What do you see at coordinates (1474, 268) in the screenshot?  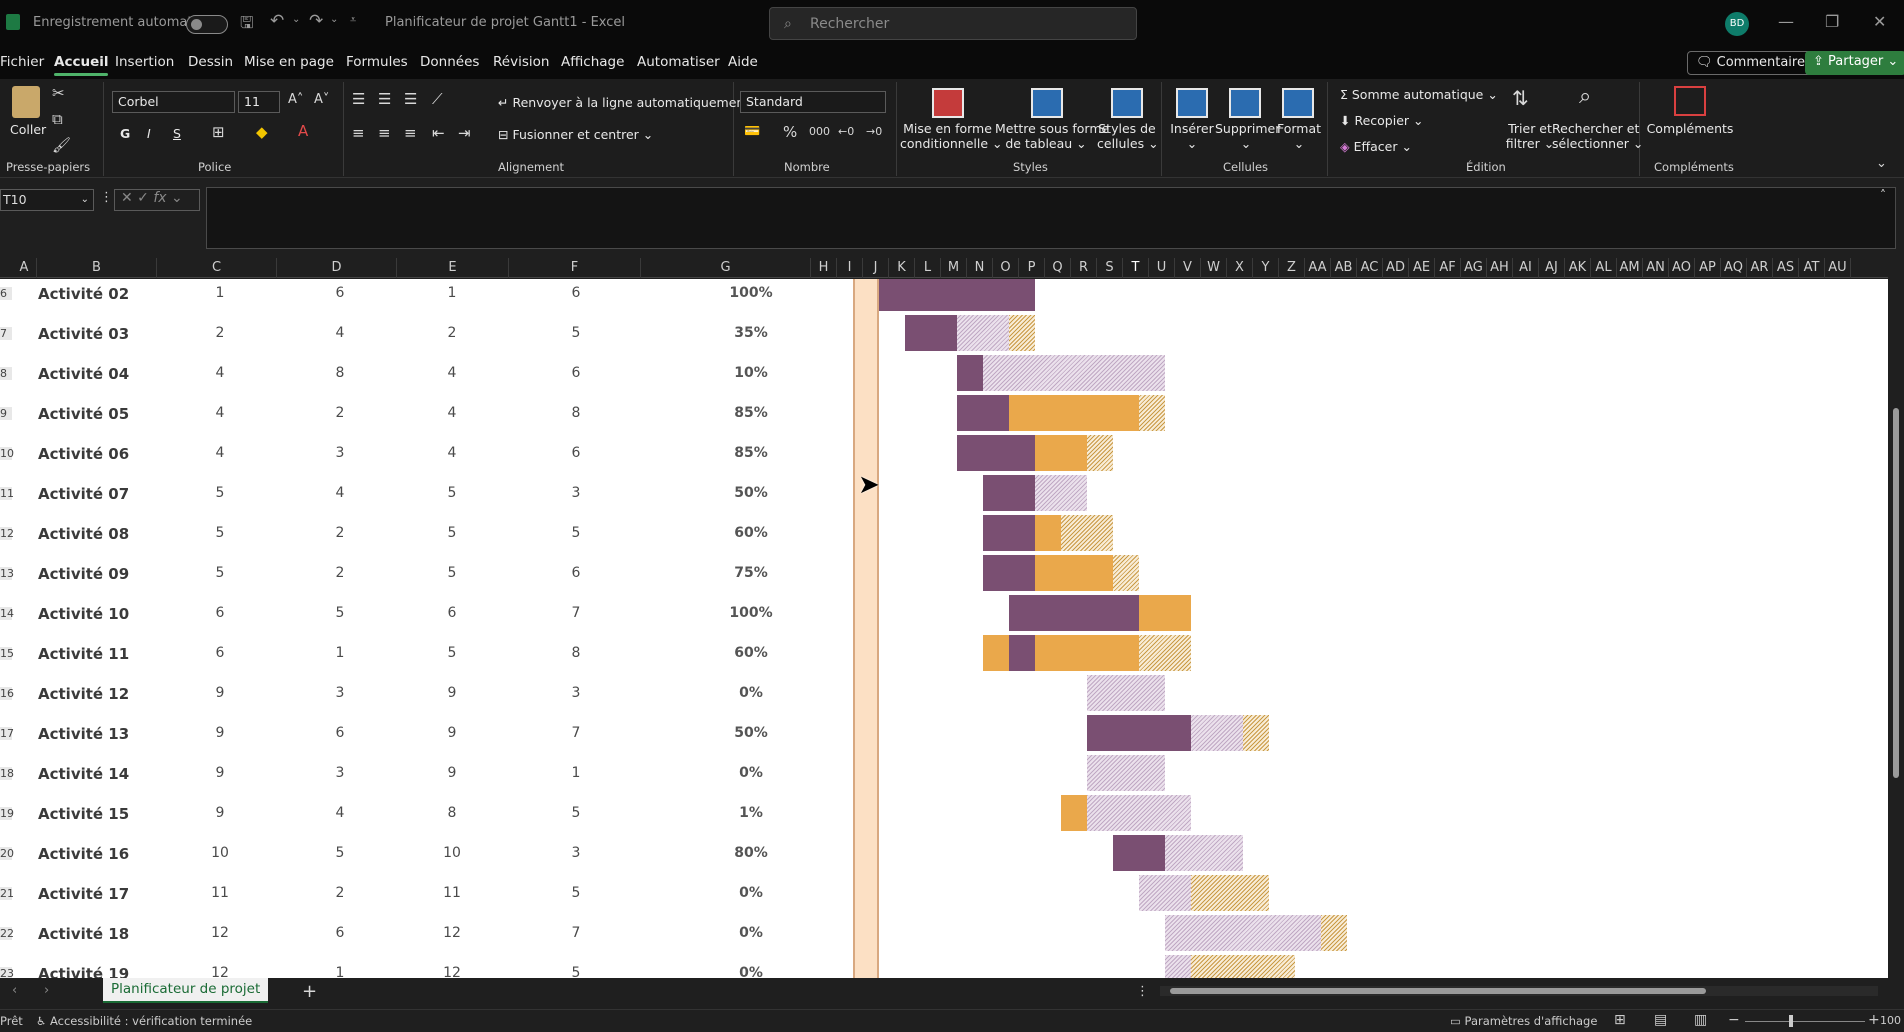 I see `column-header-ag: AG` at bounding box center [1474, 268].